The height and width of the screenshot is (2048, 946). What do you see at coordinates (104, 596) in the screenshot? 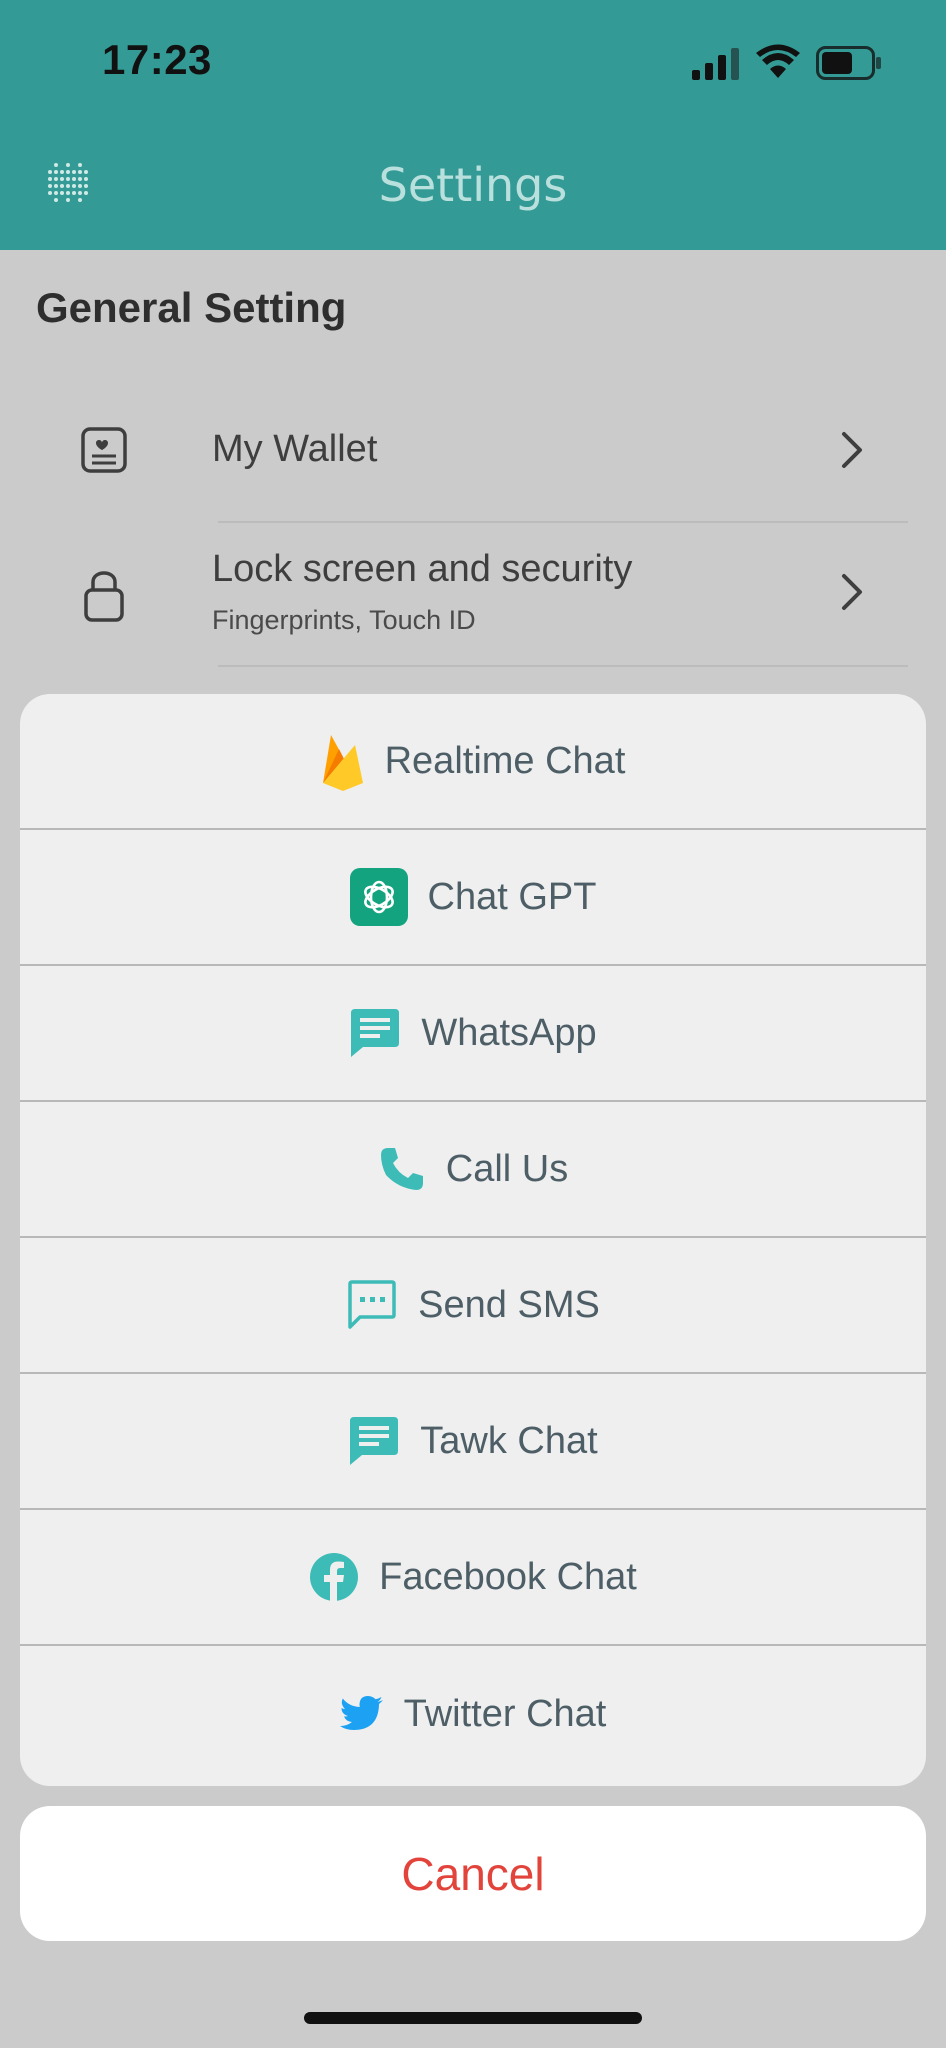
I see `lock-icon` at bounding box center [104, 596].